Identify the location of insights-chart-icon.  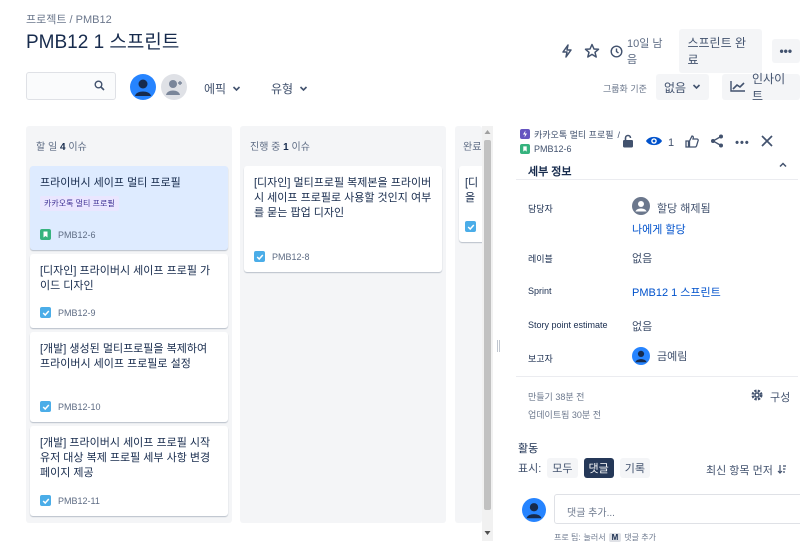
(738, 87).